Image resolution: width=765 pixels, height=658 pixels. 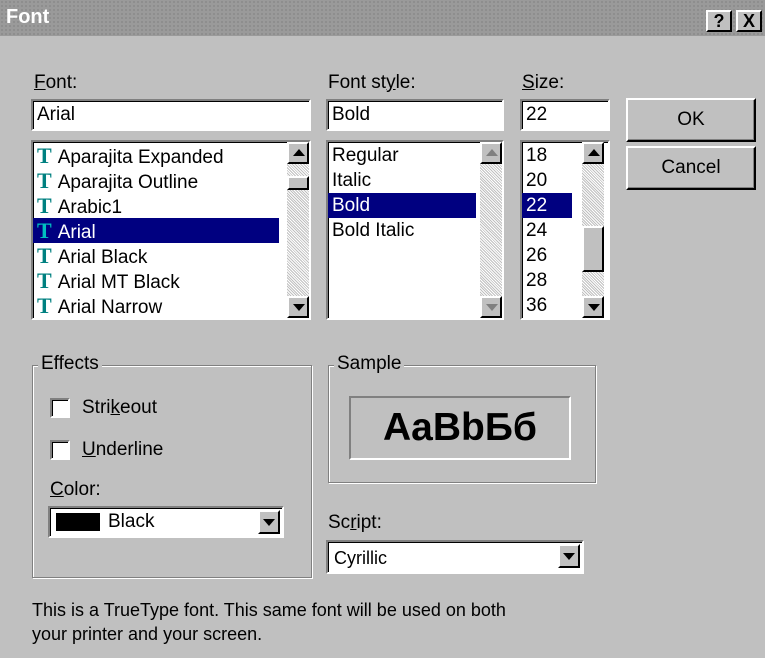 I want to click on list-item: T Arial Narrow, so click(x=156, y=305).